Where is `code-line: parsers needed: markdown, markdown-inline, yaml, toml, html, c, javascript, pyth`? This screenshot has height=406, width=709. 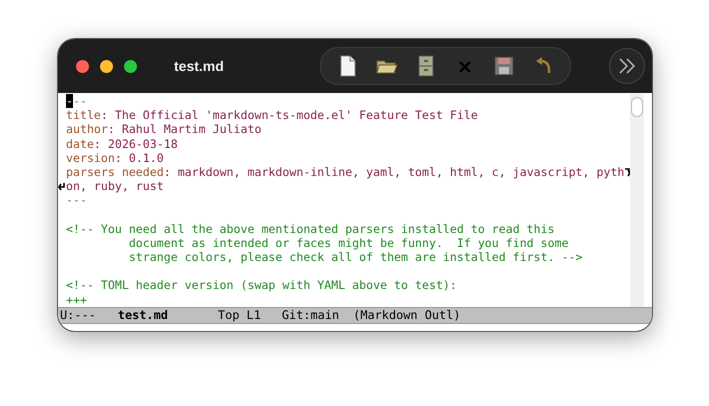
code-line: parsers needed: markdown, markdown-inline, yaml, toml, html, c, javascript, pyth is located at coordinates (345, 172).